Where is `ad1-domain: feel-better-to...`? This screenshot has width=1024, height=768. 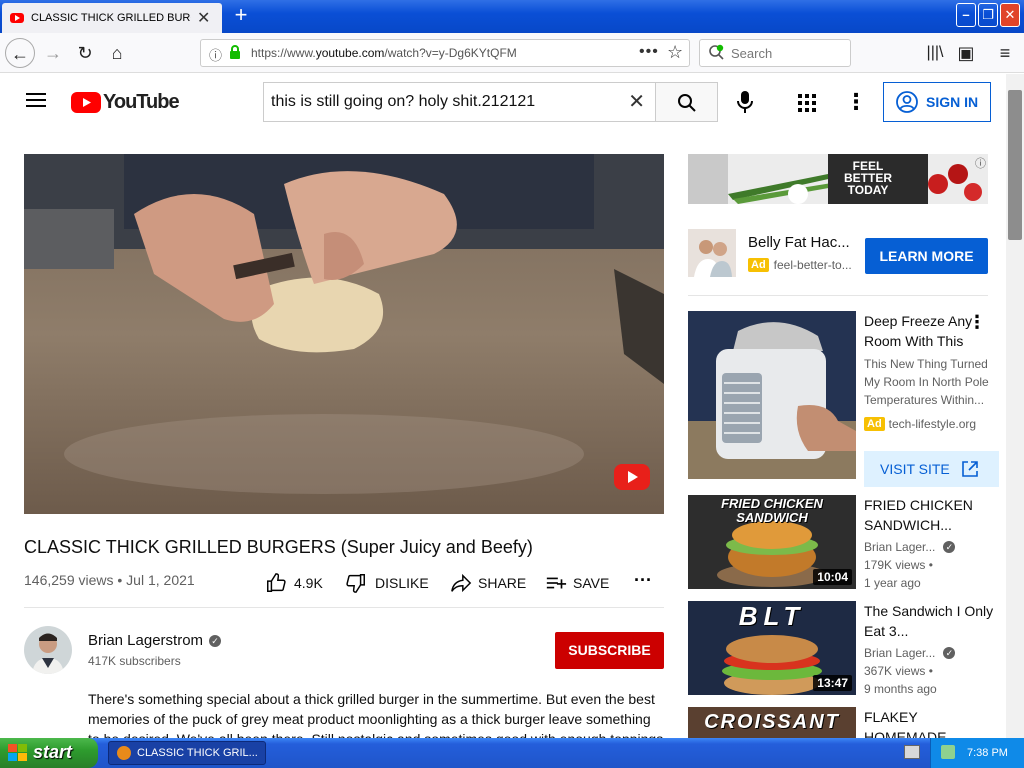 ad1-domain: feel-better-to... is located at coordinates (812, 265).